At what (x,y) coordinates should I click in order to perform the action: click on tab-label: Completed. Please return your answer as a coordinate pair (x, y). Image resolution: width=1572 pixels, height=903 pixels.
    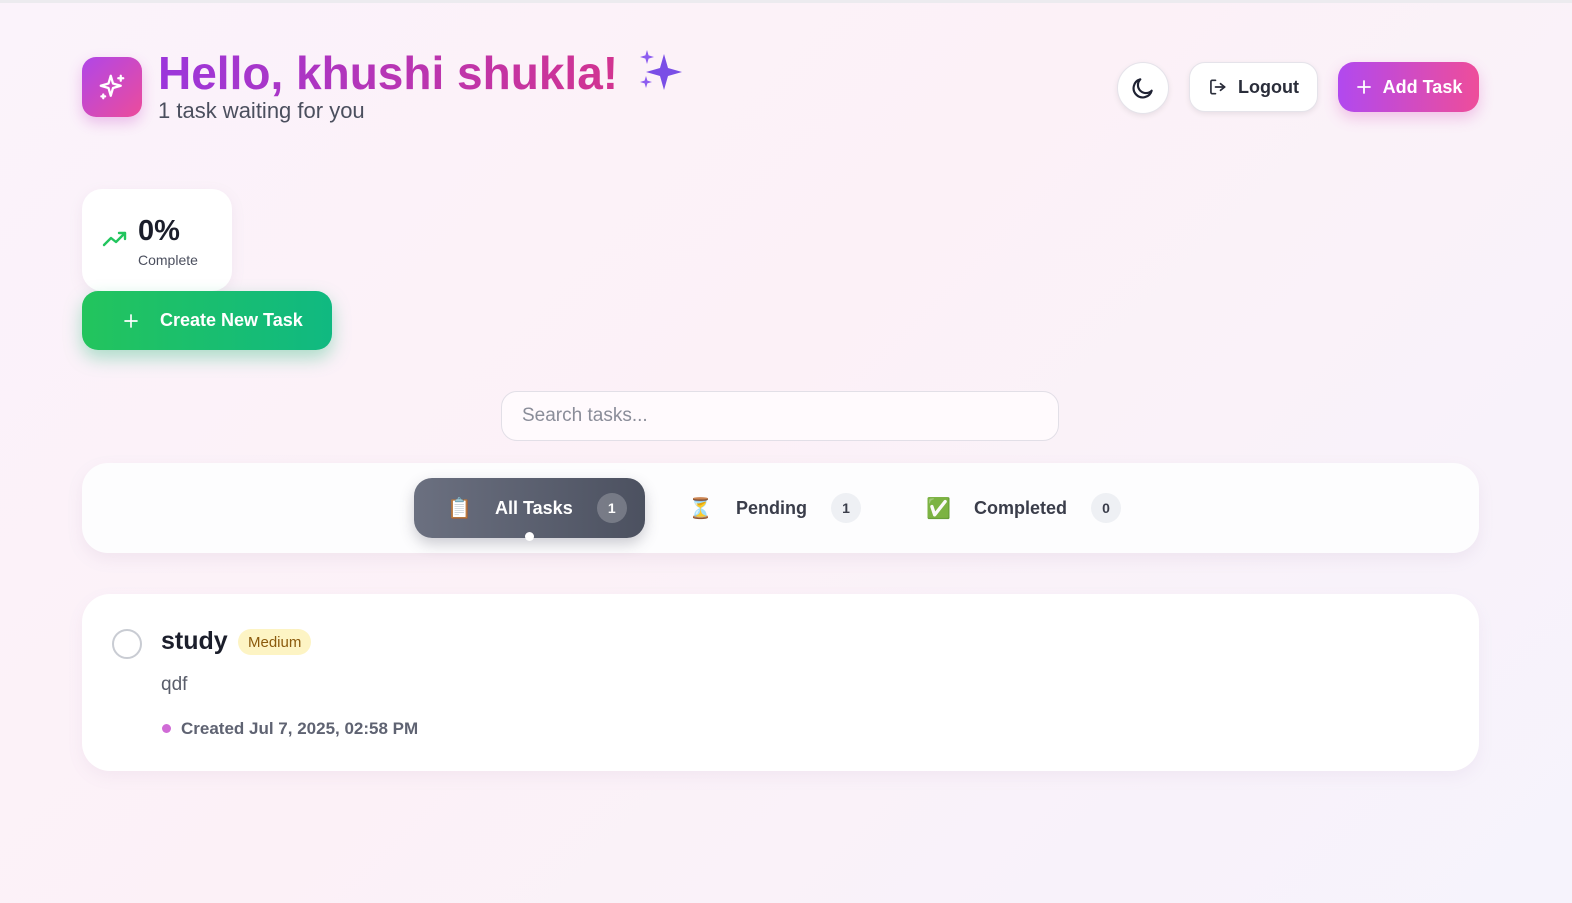
    Looking at the image, I should click on (1021, 507).